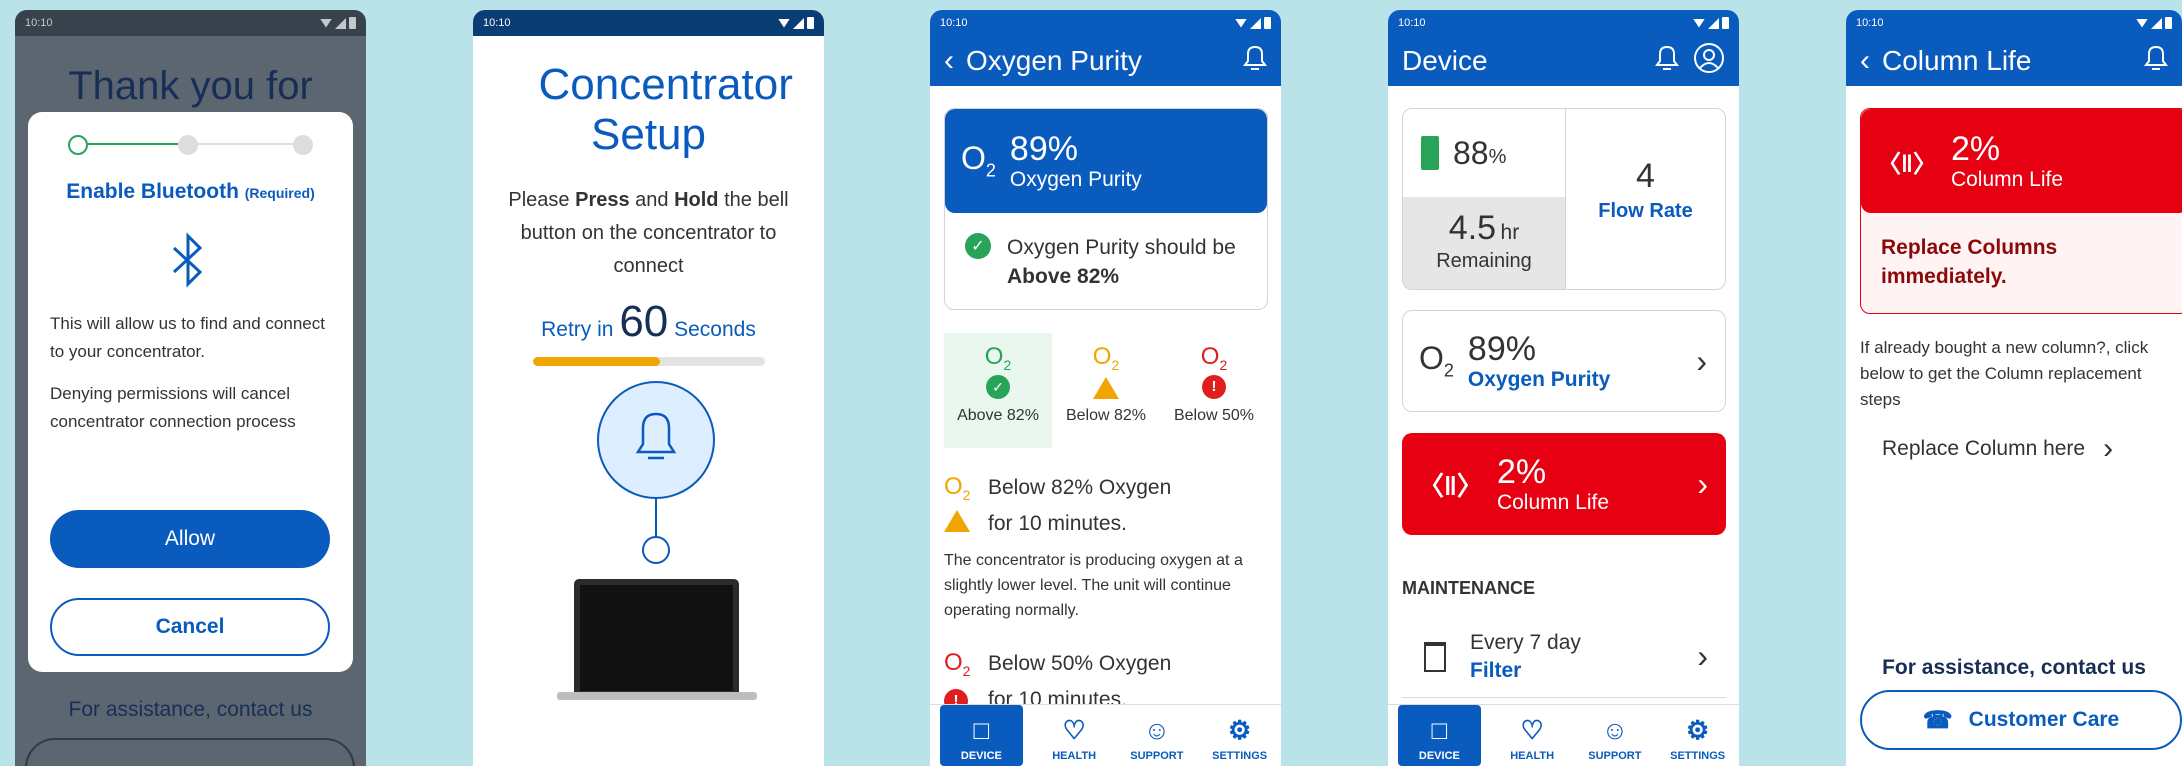 This screenshot has height=766, width=2182. I want to click on bell-to-laptop-illustration, so click(657, 540).